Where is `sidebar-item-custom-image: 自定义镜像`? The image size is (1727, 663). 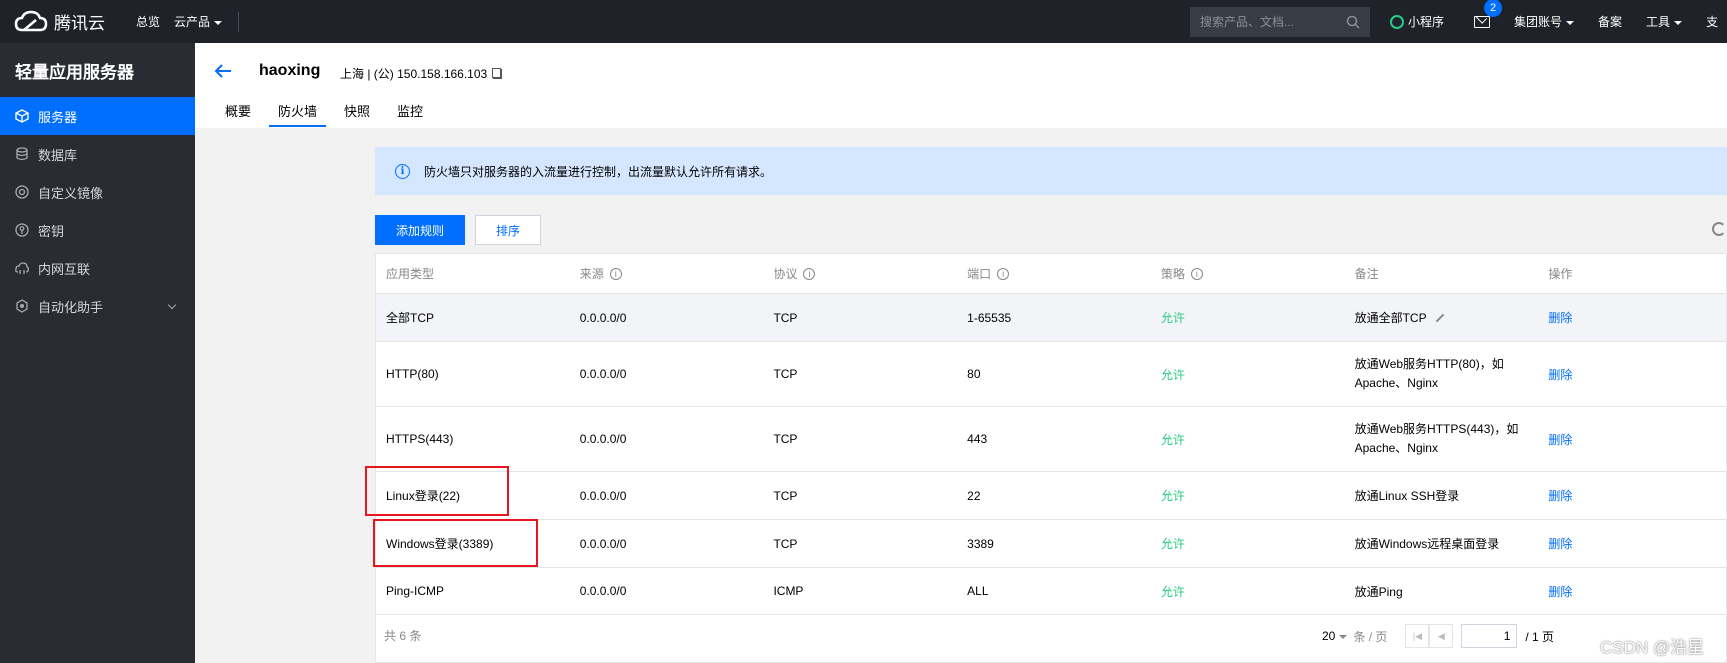
sidebar-item-custom-image: 自定义镜像 is located at coordinates (97, 192).